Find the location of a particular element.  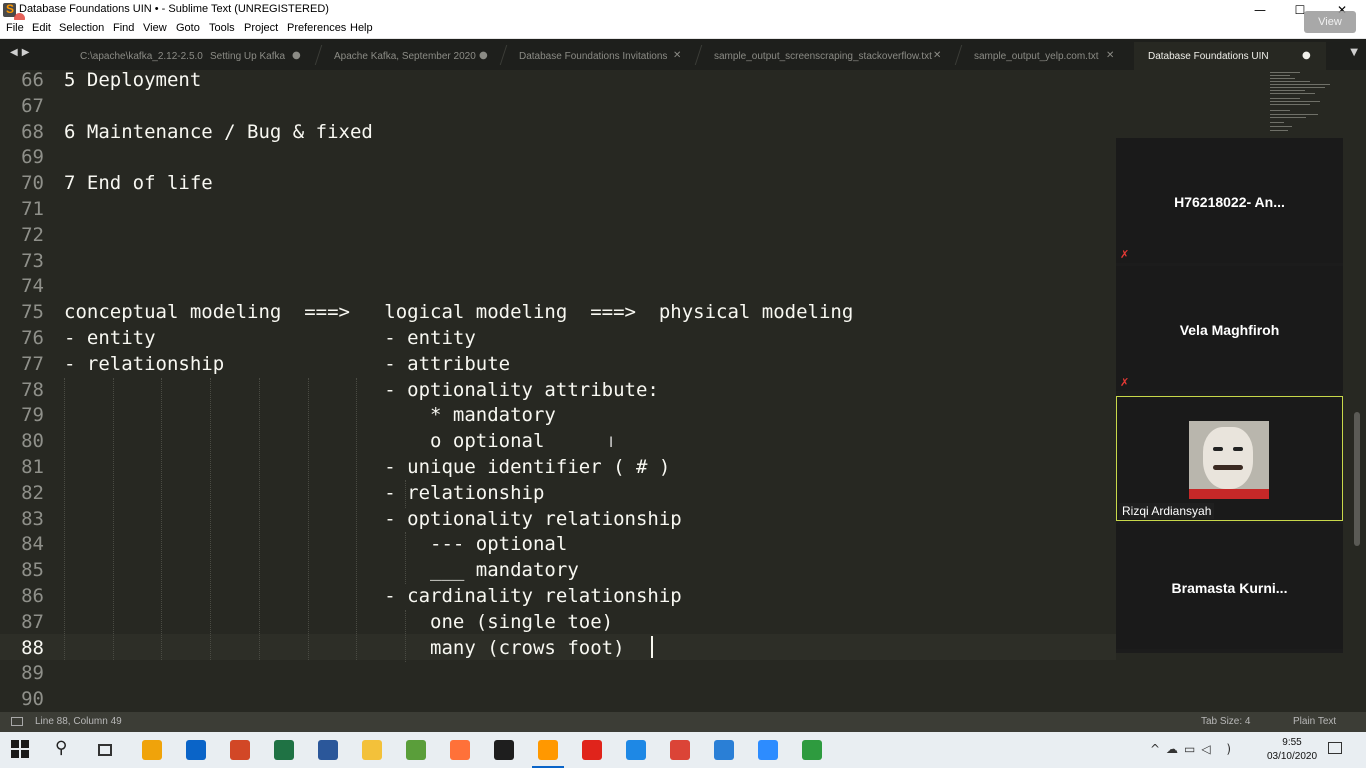

tab-size-selector: Tab Size: 4 is located at coordinates (1225, 721).